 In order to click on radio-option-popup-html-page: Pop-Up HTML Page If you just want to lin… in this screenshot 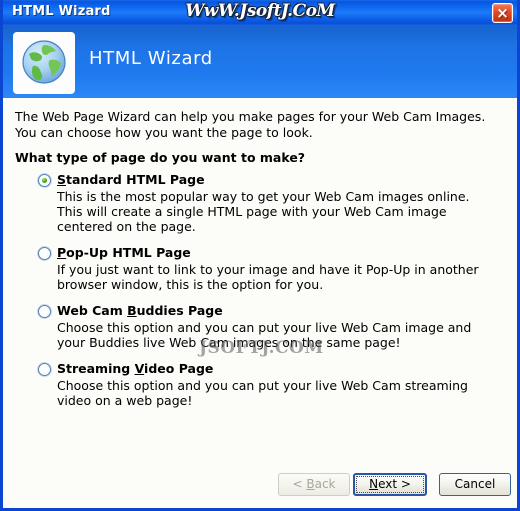, I will do `click(260, 268)`.